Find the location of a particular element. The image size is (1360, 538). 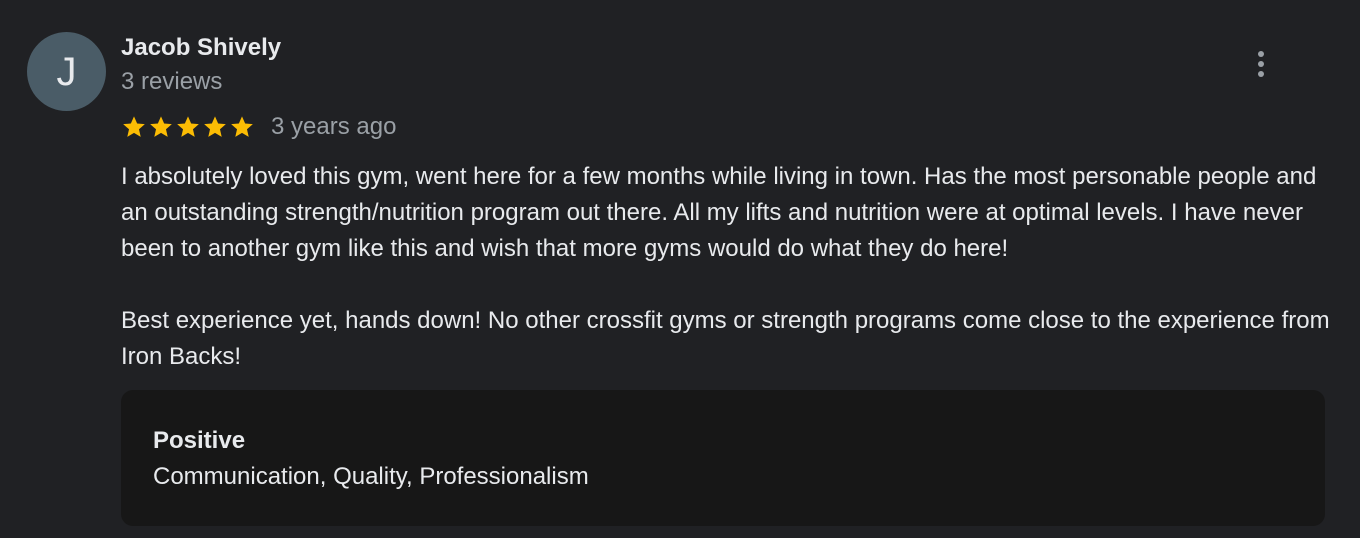

highlight-value: Communication, Quality, Professionalism is located at coordinates (371, 476).